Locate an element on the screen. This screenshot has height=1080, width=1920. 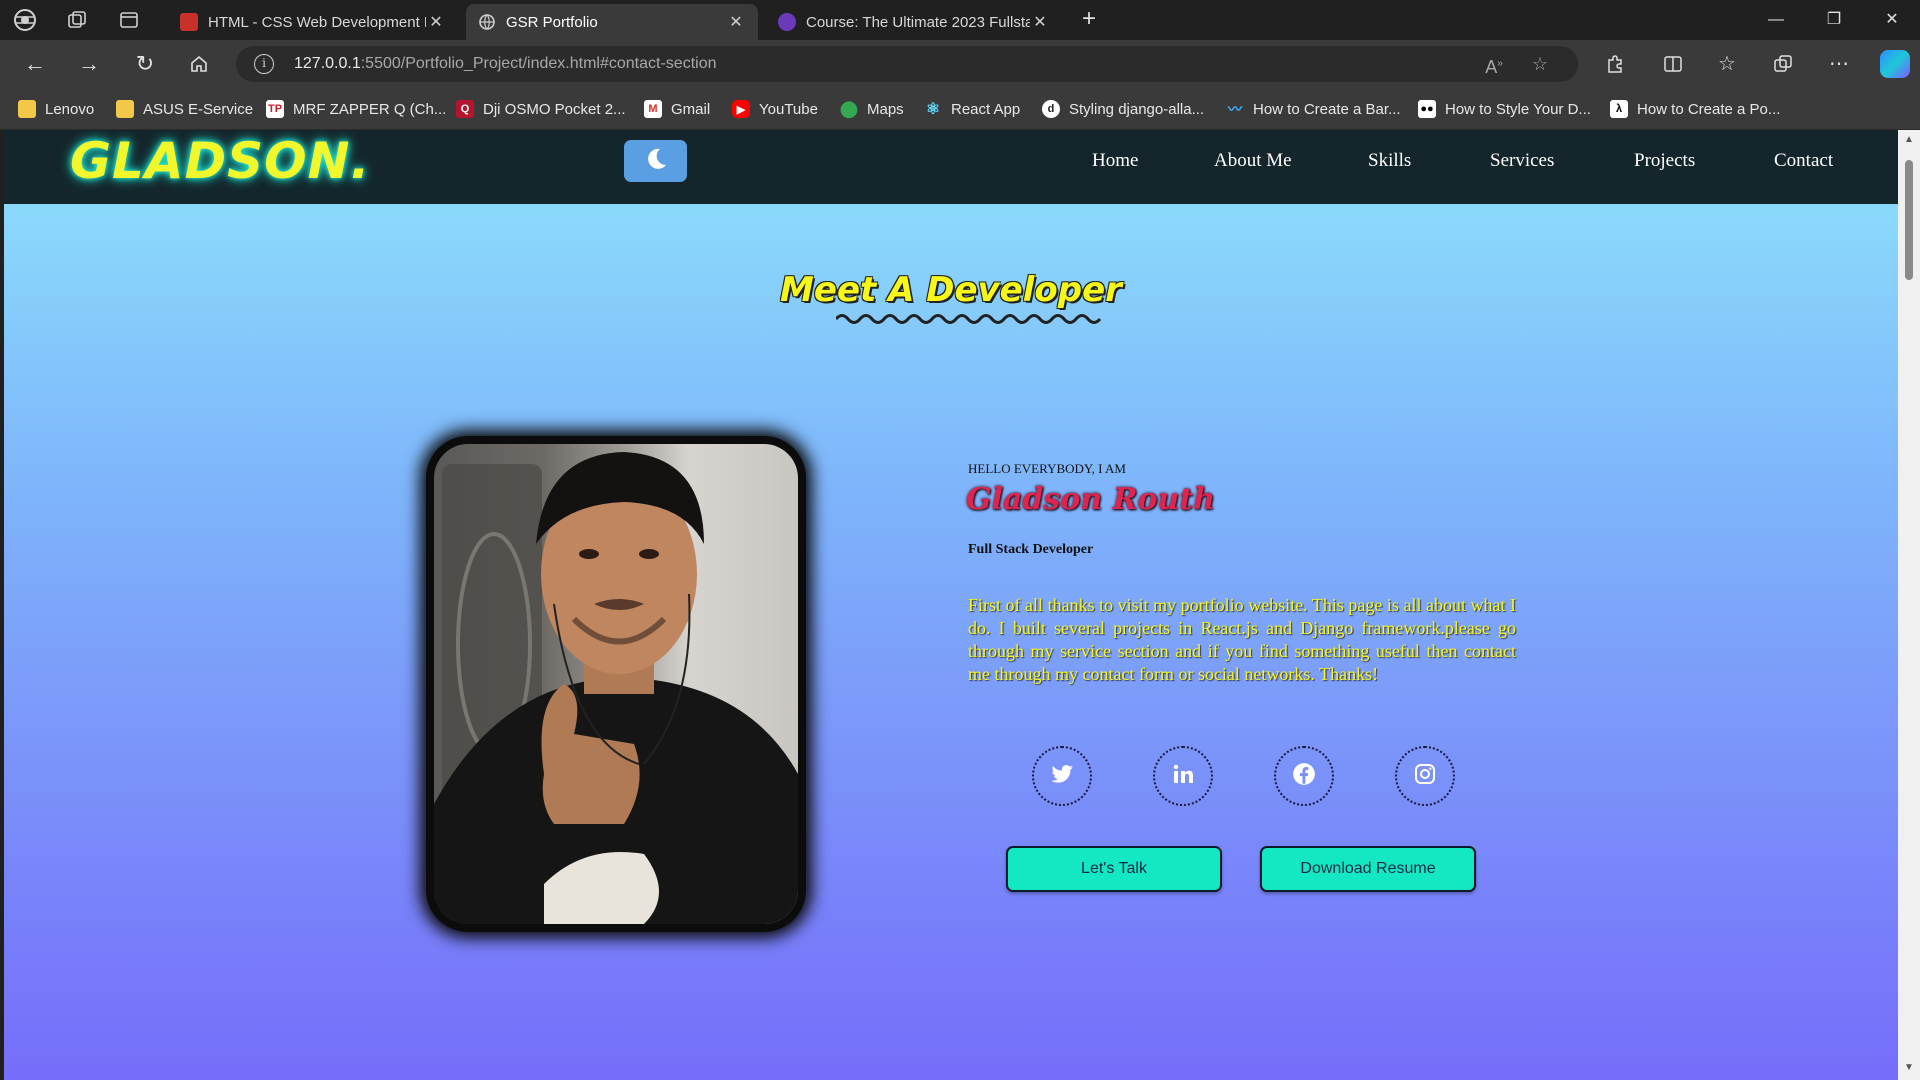
wave-icon: 〰 is located at coordinates (1235, 109).